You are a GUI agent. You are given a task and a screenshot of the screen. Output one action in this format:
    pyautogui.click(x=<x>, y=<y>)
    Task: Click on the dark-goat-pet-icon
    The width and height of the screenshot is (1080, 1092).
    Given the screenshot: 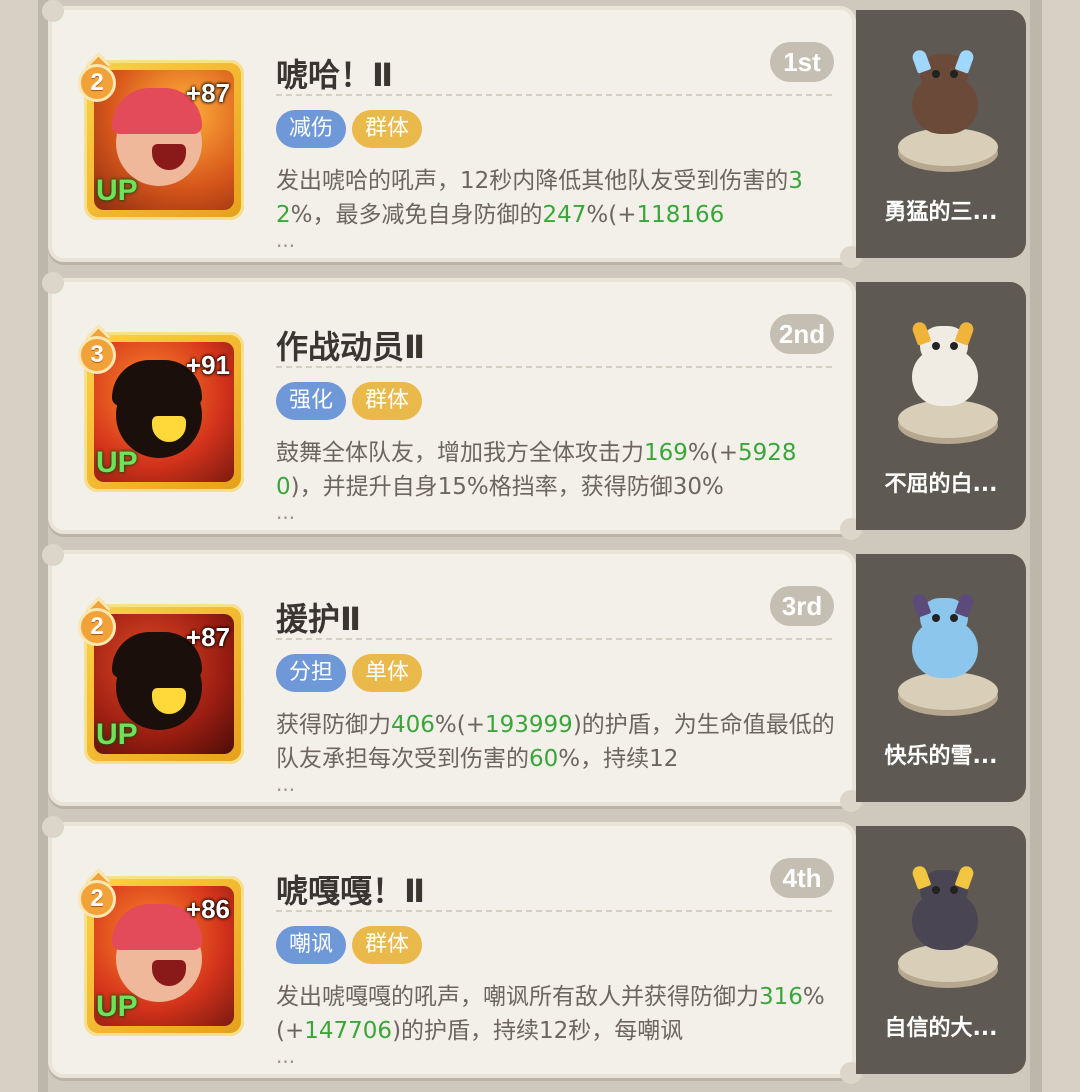 What is the action you would take?
    pyautogui.click(x=944, y=910)
    